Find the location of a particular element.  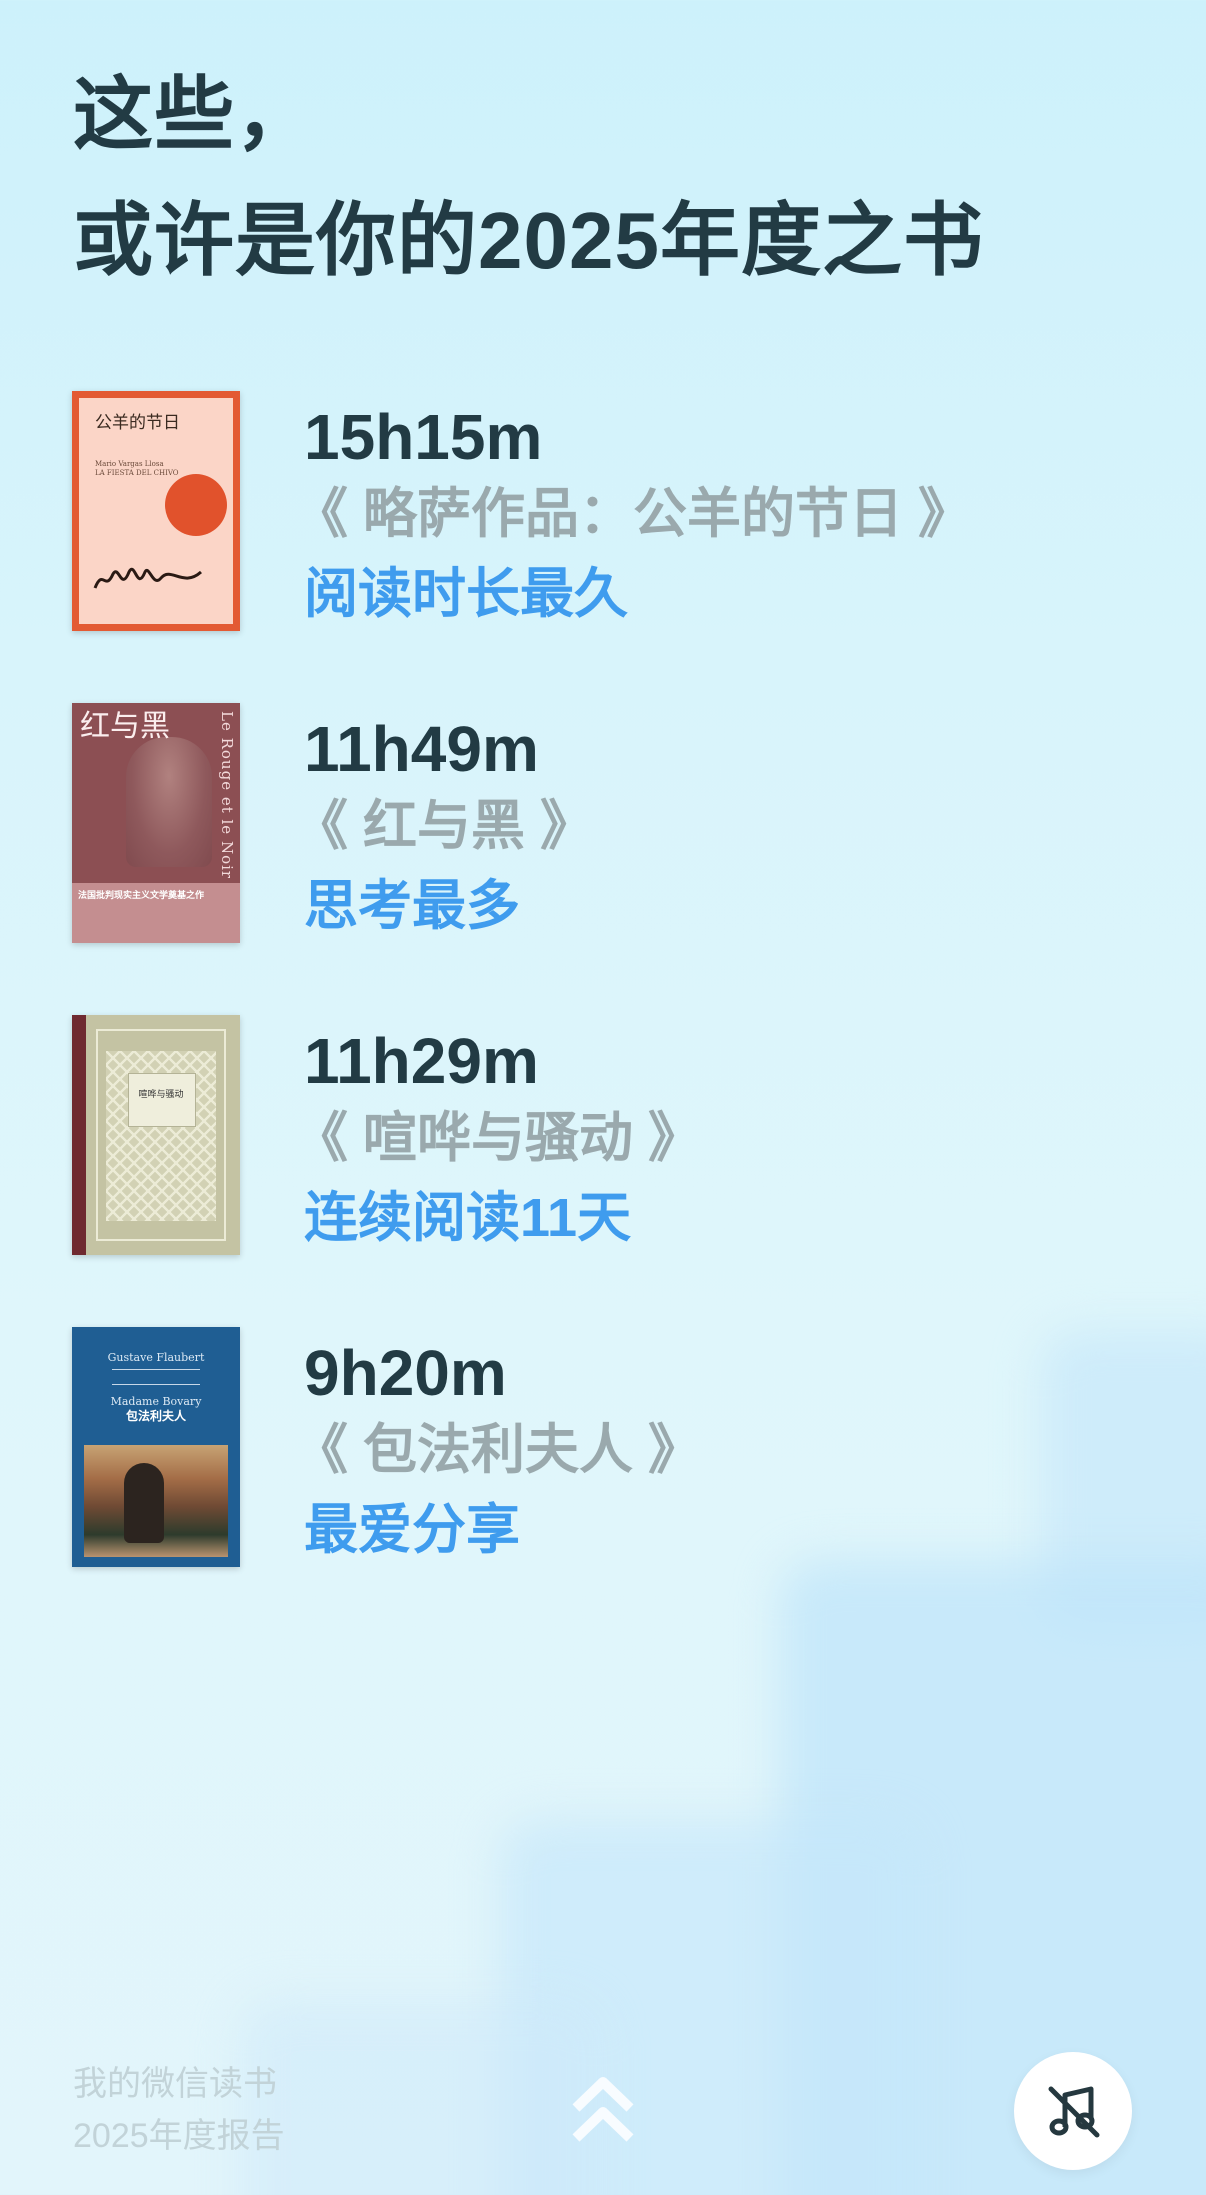

cover-badge is located at coordinates (196, 505).